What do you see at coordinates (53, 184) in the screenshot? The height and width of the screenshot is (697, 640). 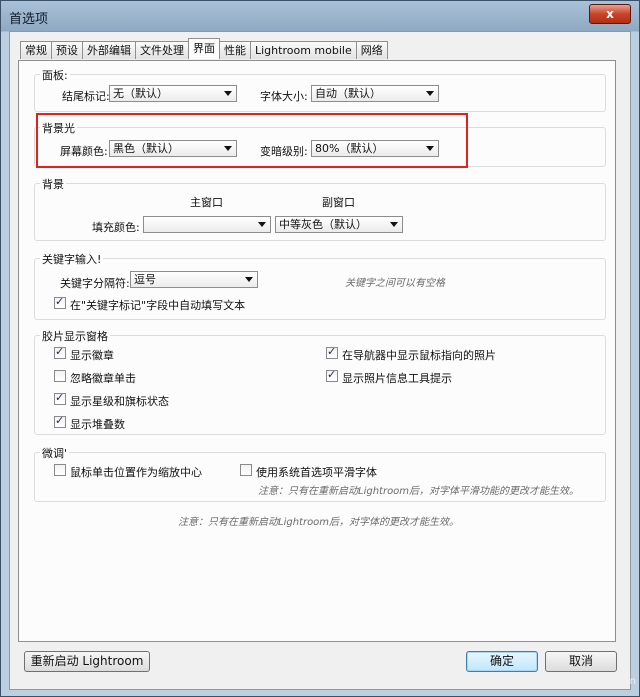 I see `background-group-label: 背景` at bounding box center [53, 184].